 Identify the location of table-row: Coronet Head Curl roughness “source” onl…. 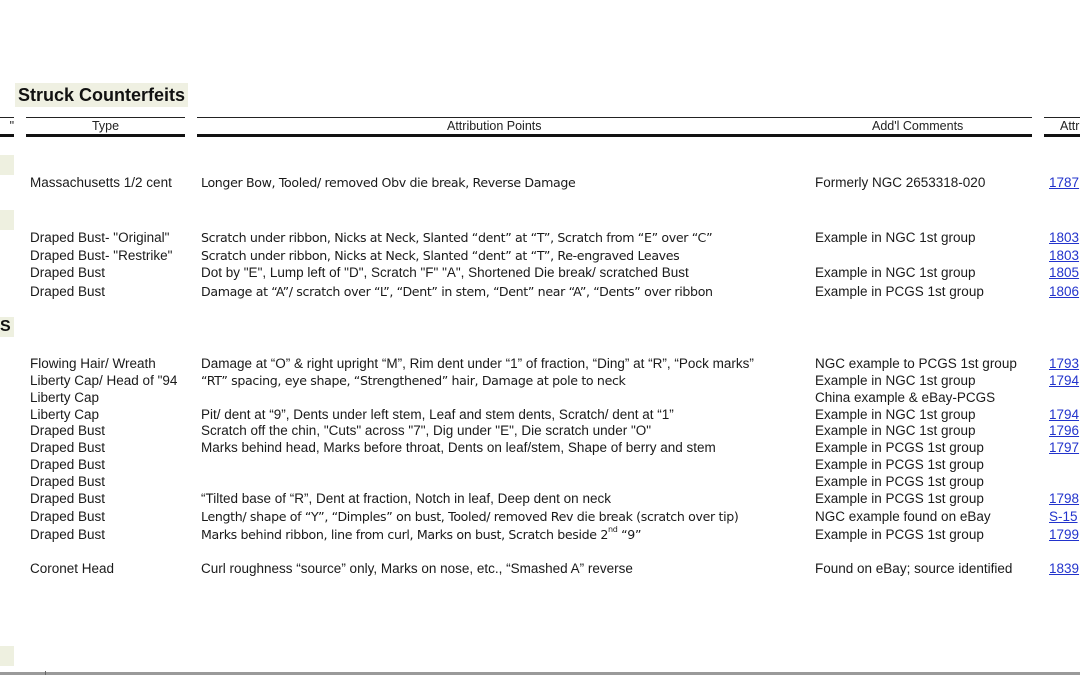
(540, 568).